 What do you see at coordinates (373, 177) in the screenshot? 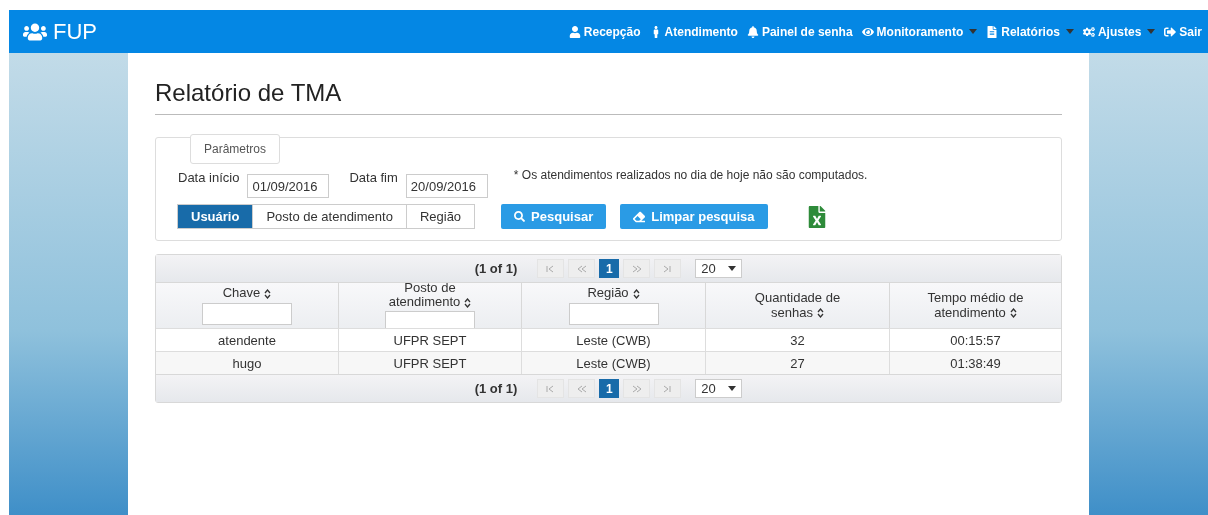
I see `field-label: Data fim` at bounding box center [373, 177].